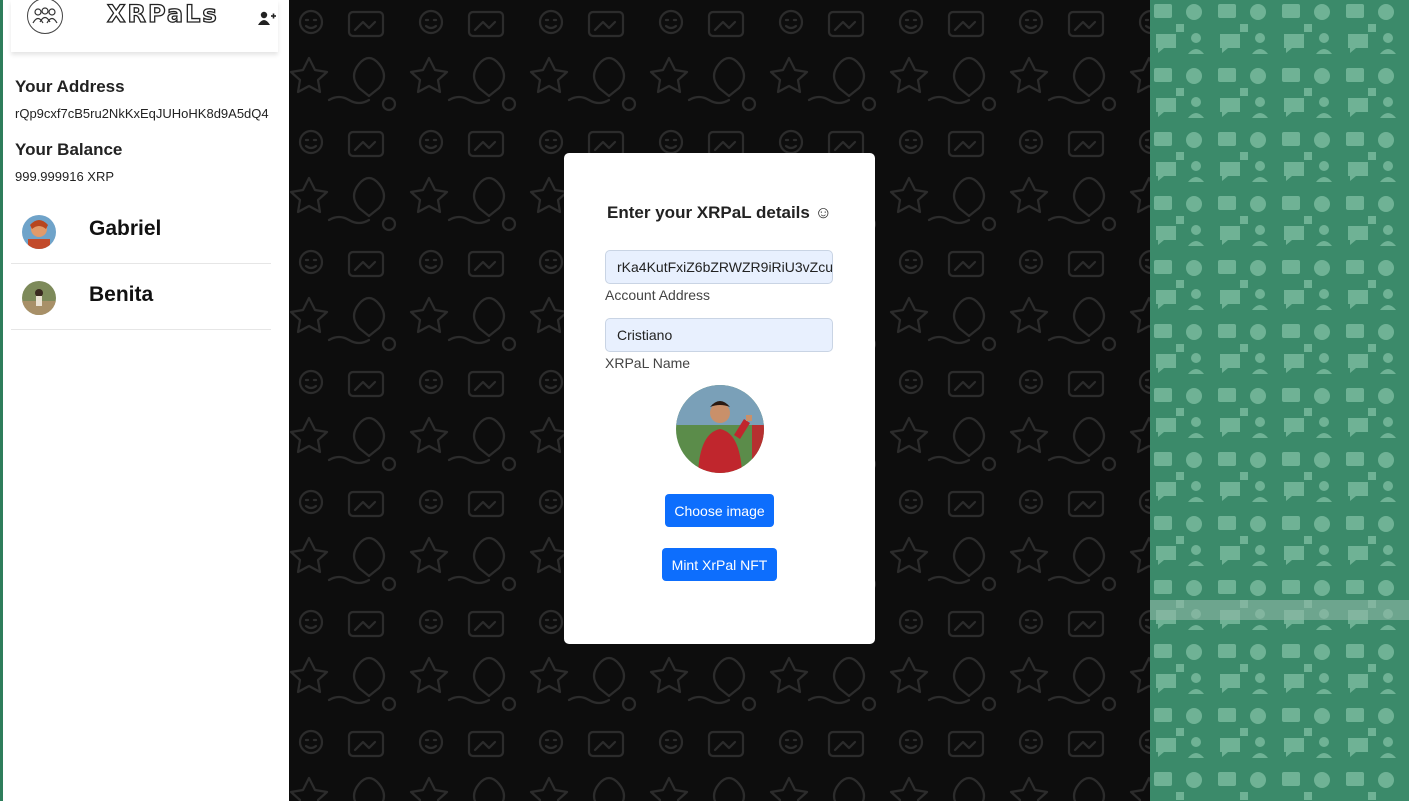 The width and height of the screenshot is (1409, 801). Describe the element at coordinates (45, 17) in the screenshot. I see `app-logo-icon` at that location.